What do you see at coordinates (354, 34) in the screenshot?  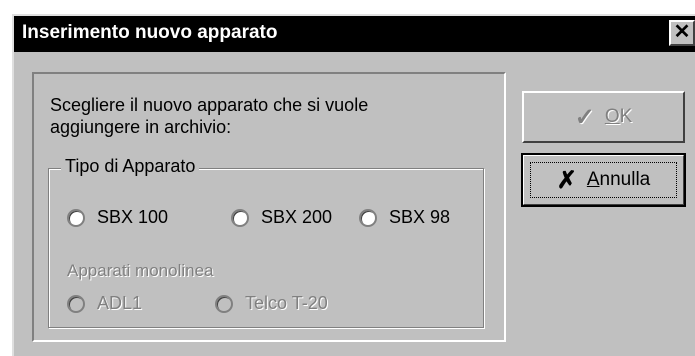 I see `title-bar: Inserimento nuovo apparato ✕` at bounding box center [354, 34].